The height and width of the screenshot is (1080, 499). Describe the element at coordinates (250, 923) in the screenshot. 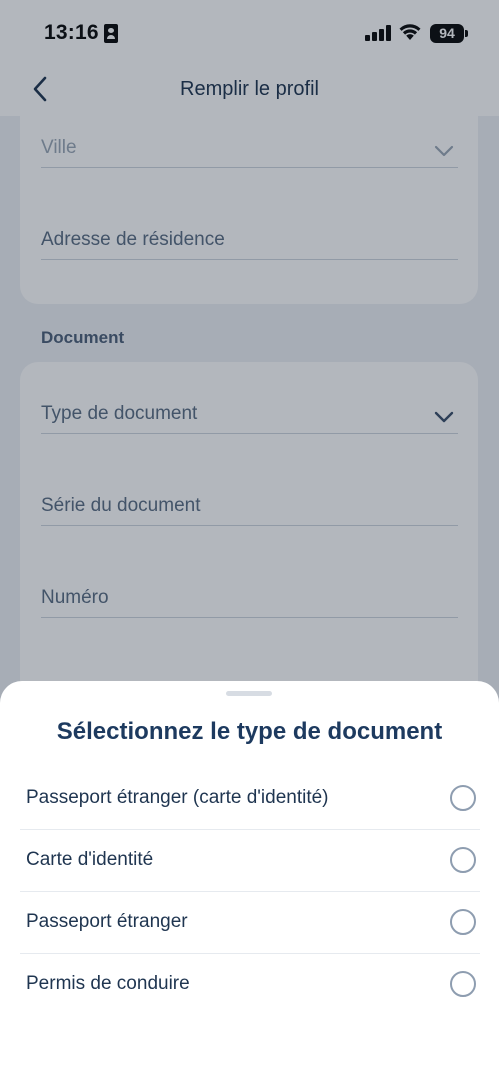

I see `option-foreign-passport: Passeport étranger` at that location.